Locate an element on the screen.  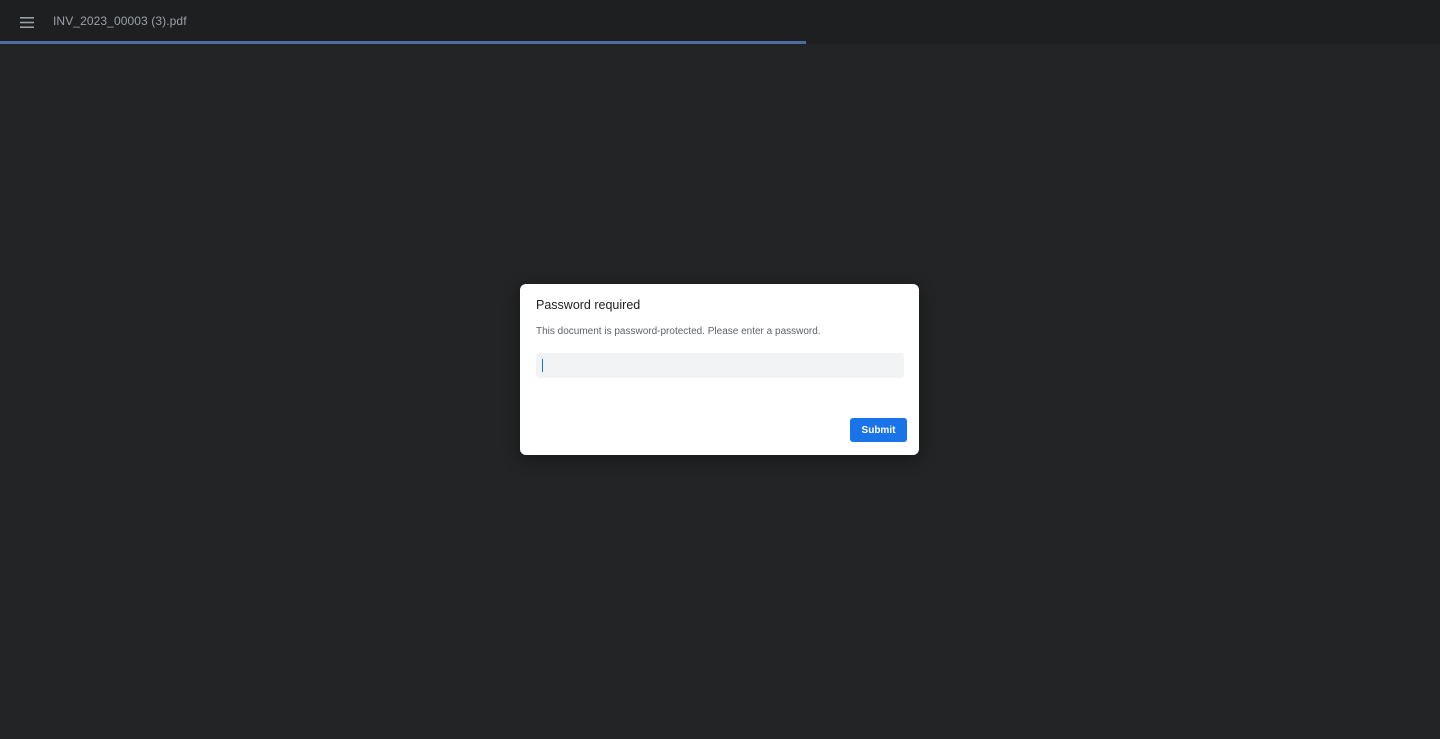
menu-button is located at coordinates (27, 22).